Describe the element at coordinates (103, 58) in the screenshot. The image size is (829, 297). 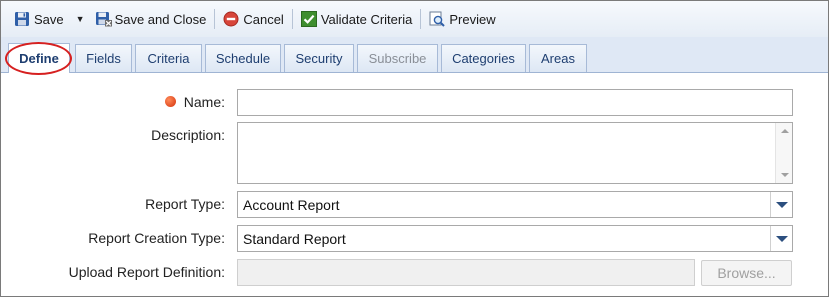
I see `tab-fields: Fields` at that location.